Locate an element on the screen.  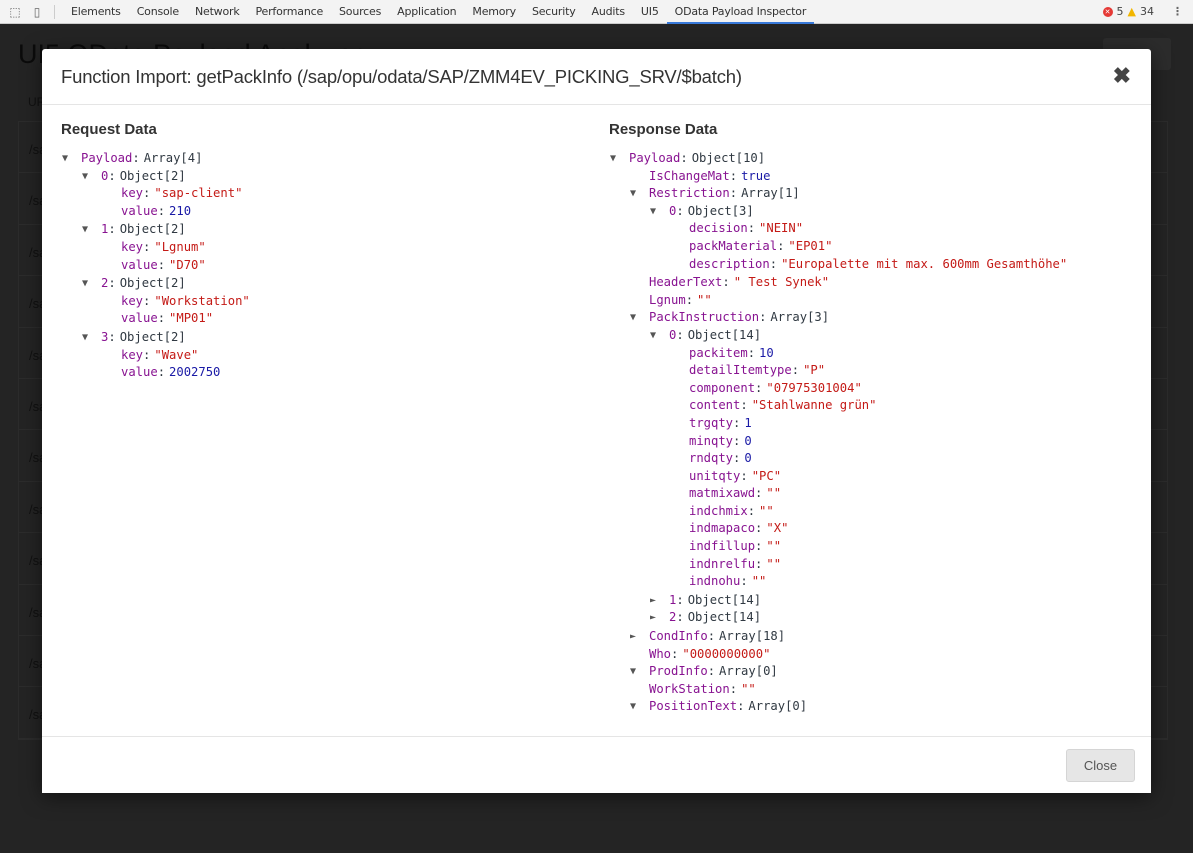
tree-node: ► 1: Object[14] is located at coordinates (858, 601).